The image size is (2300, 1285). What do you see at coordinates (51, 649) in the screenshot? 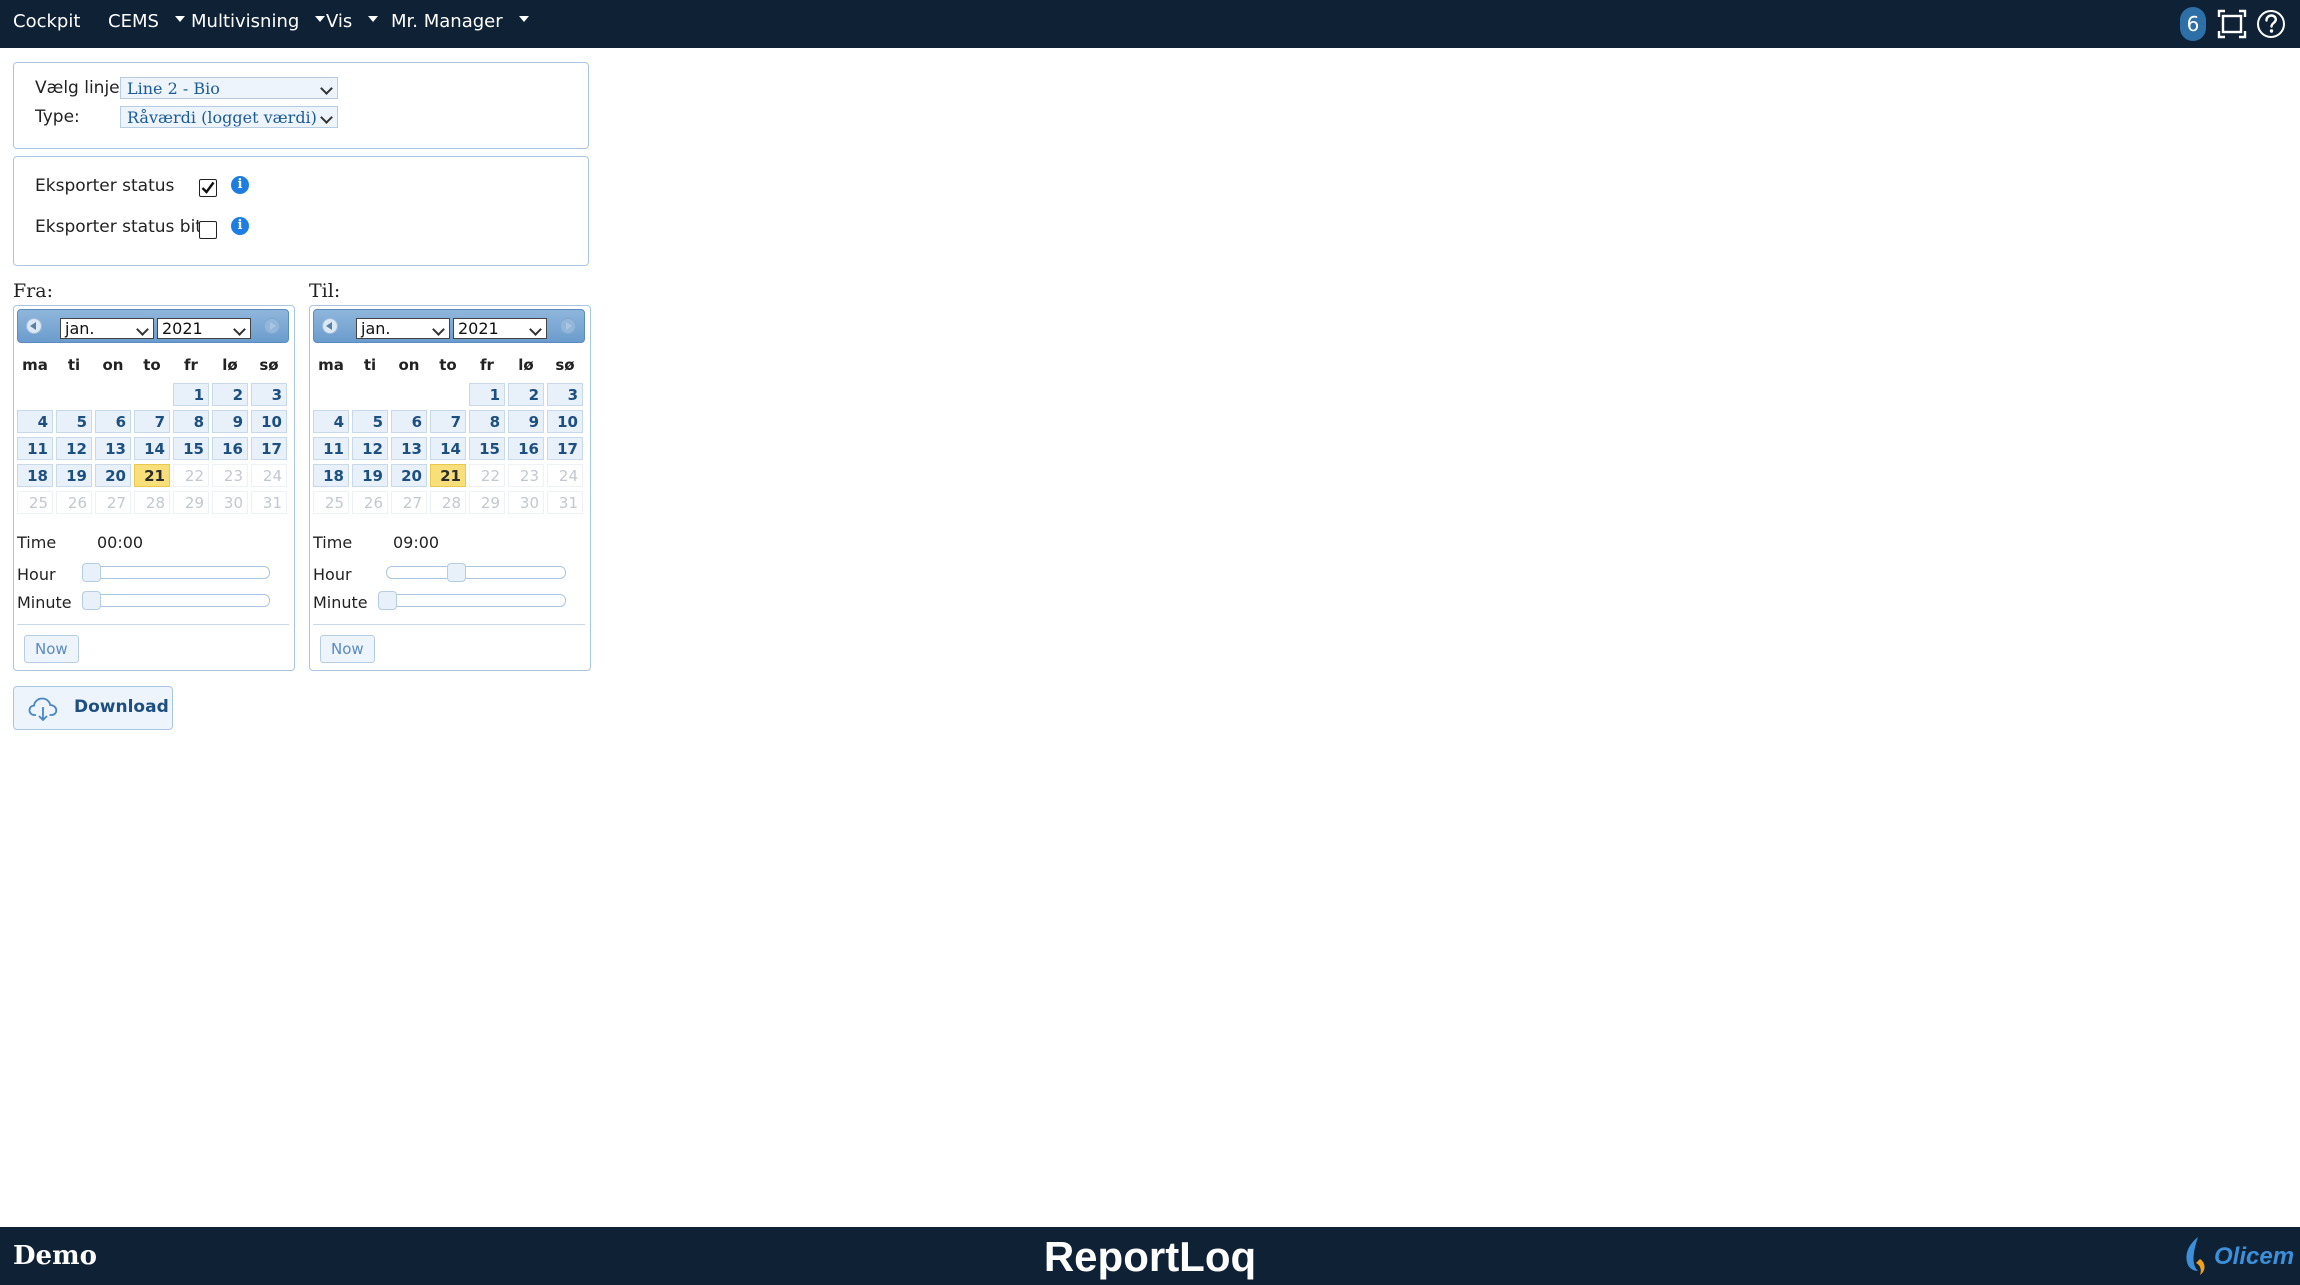
I see `from-now-button: Now` at bounding box center [51, 649].